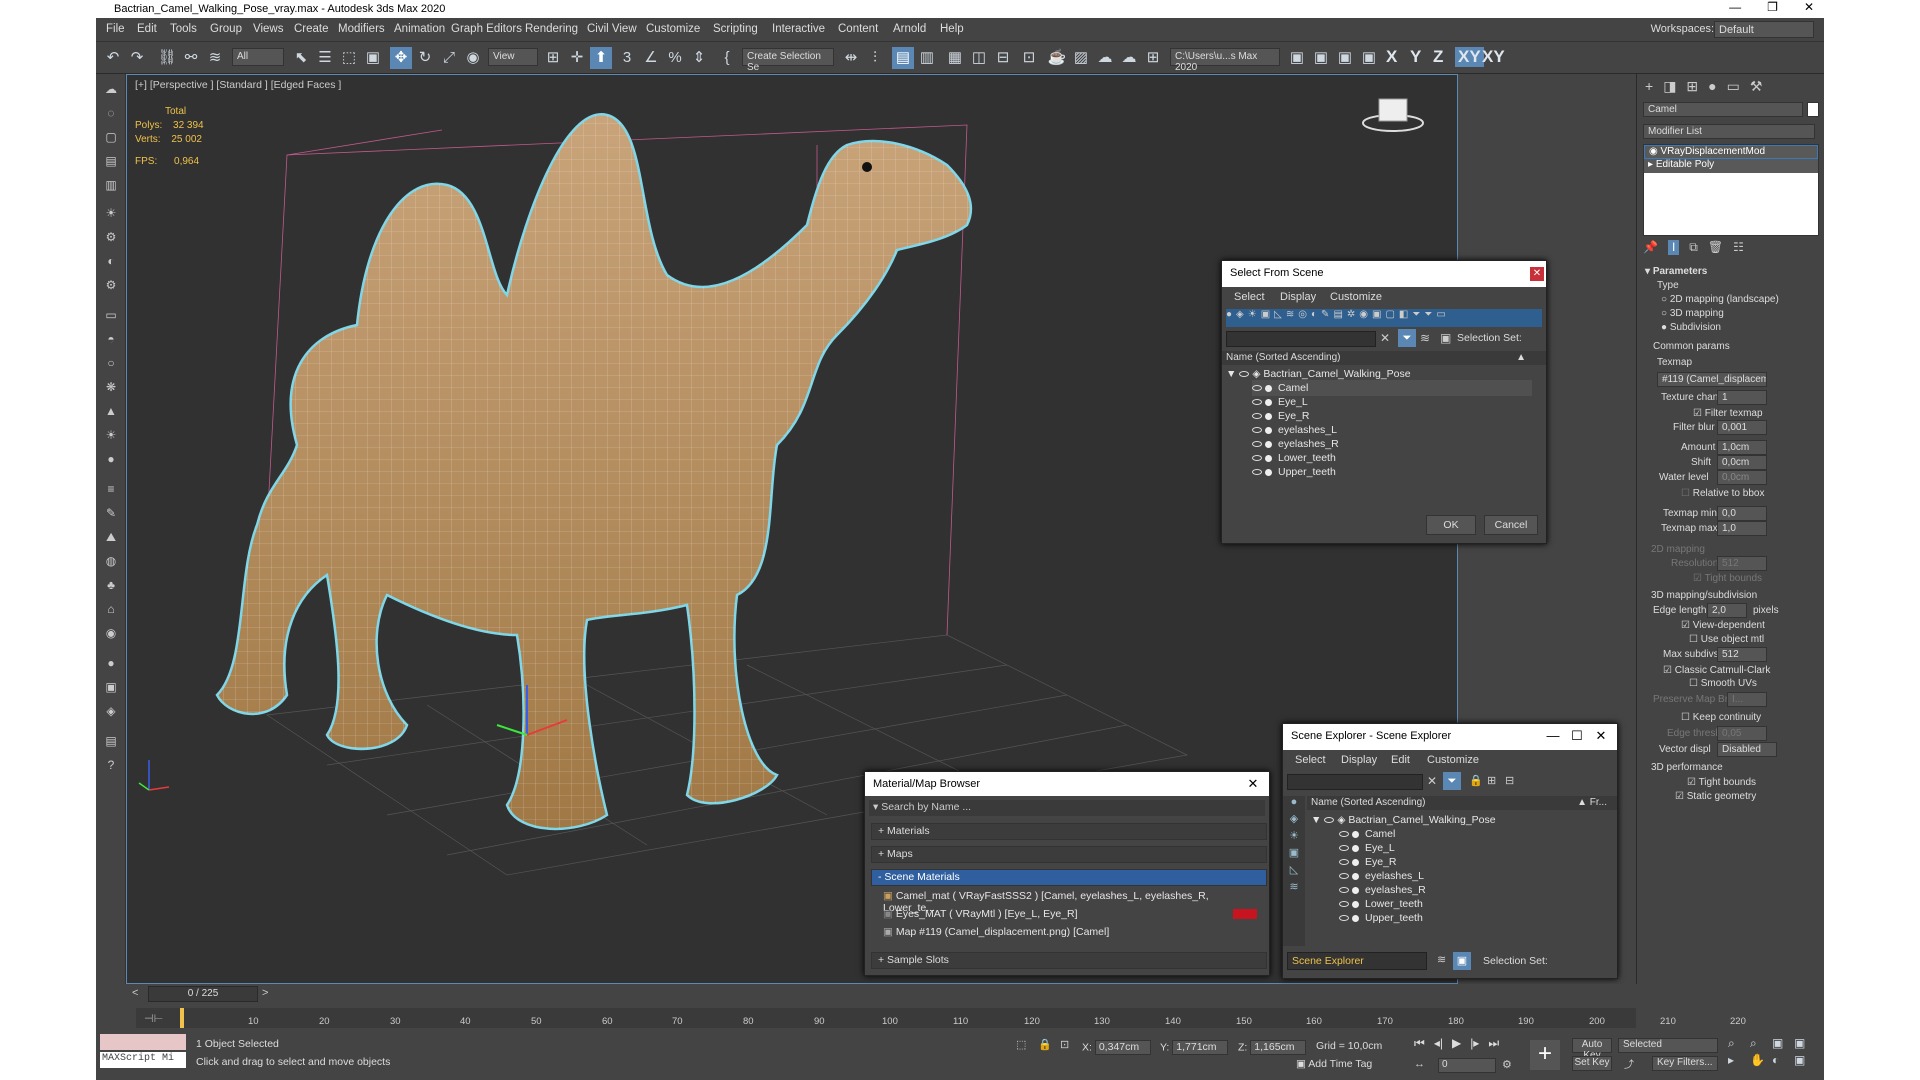  What do you see at coordinates (1225, 60) in the screenshot?
I see `project-path-dropdown: C:\Users\u...s Max 2020` at bounding box center [1225, 60].